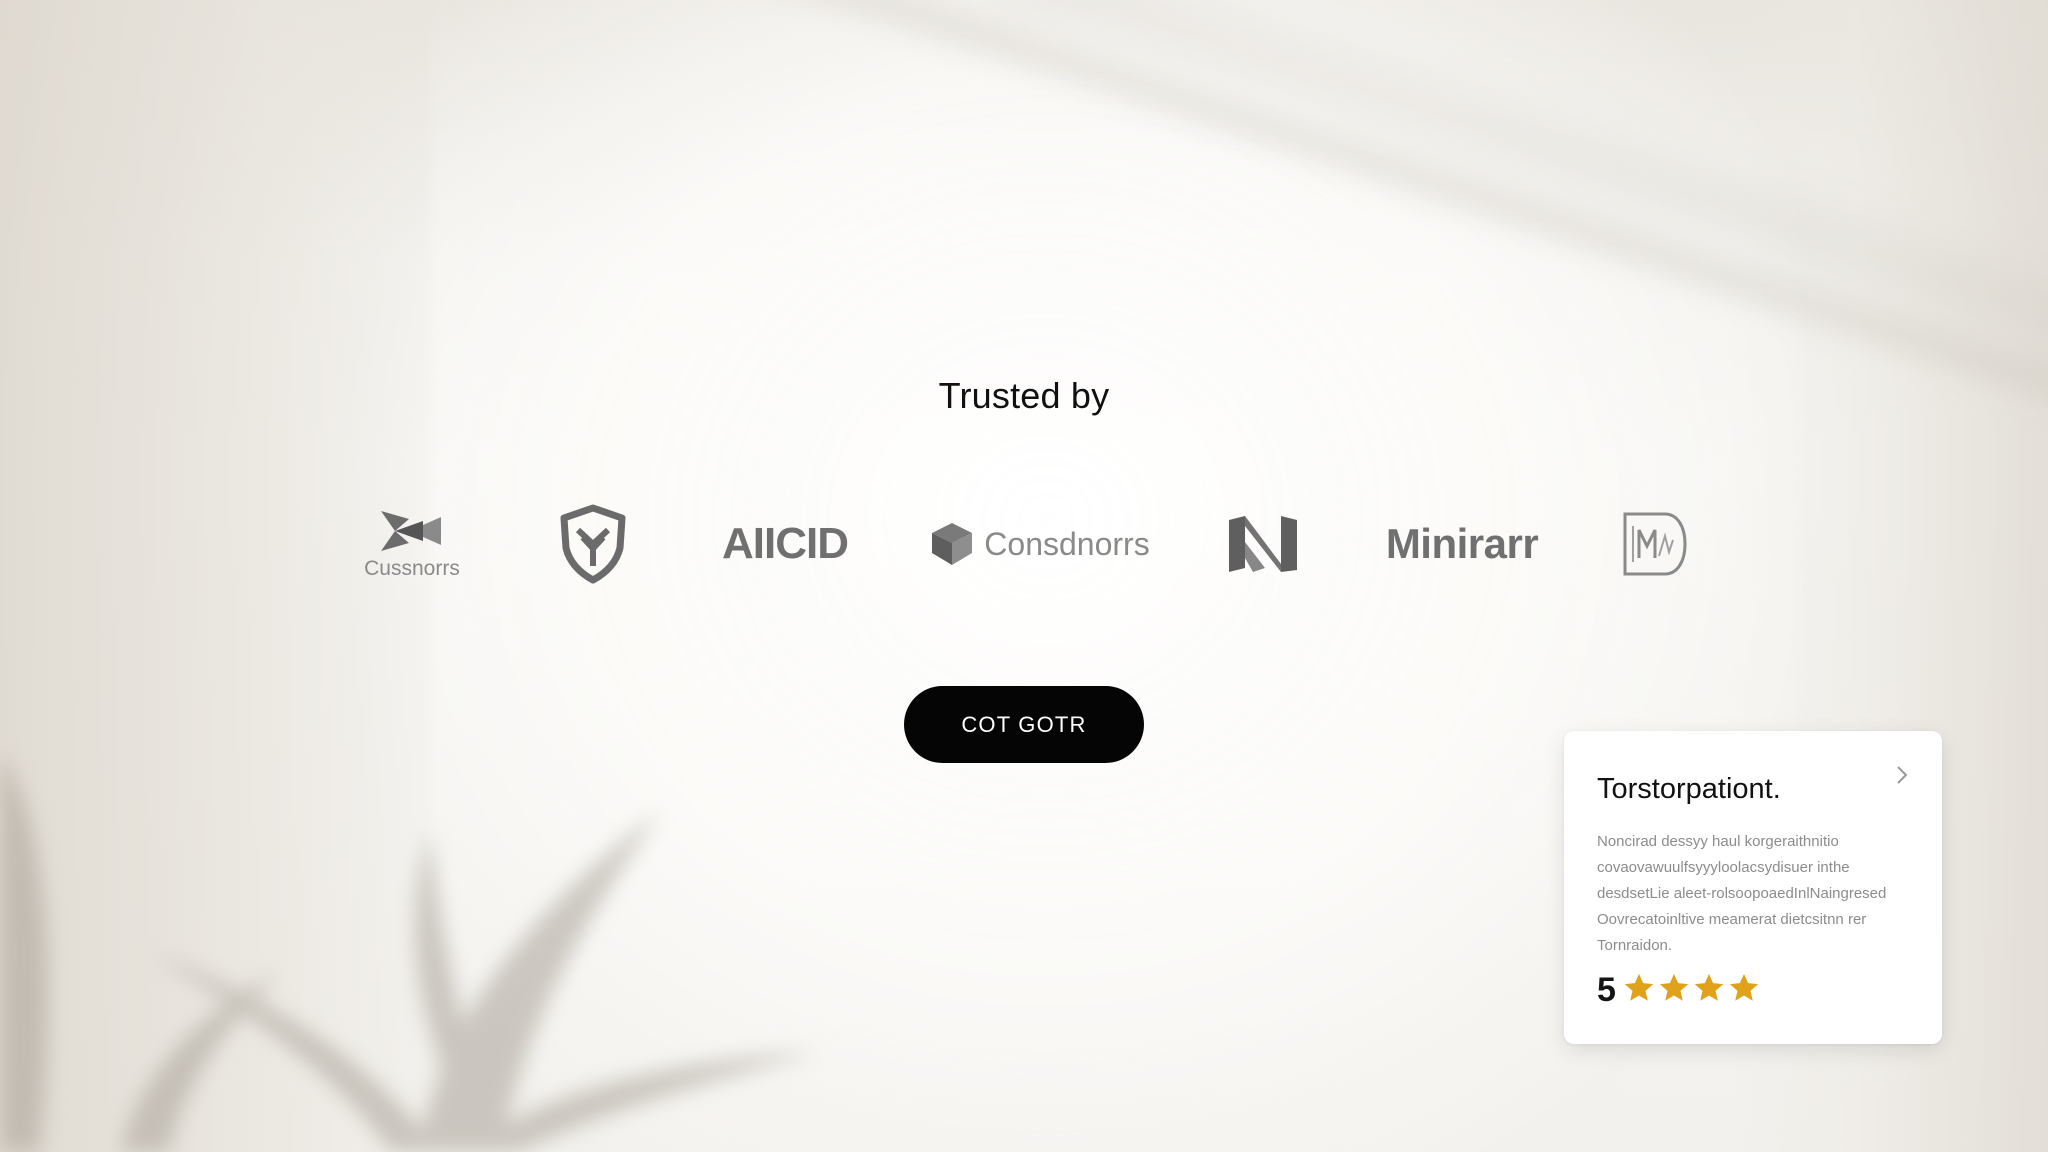 Image resolution: width=2048 pixels, height=1152 pixels. I want to click on testimonial-body-line: Oovrecatoinltive meamerat dietcsitnn rer, so click(1732, 919).